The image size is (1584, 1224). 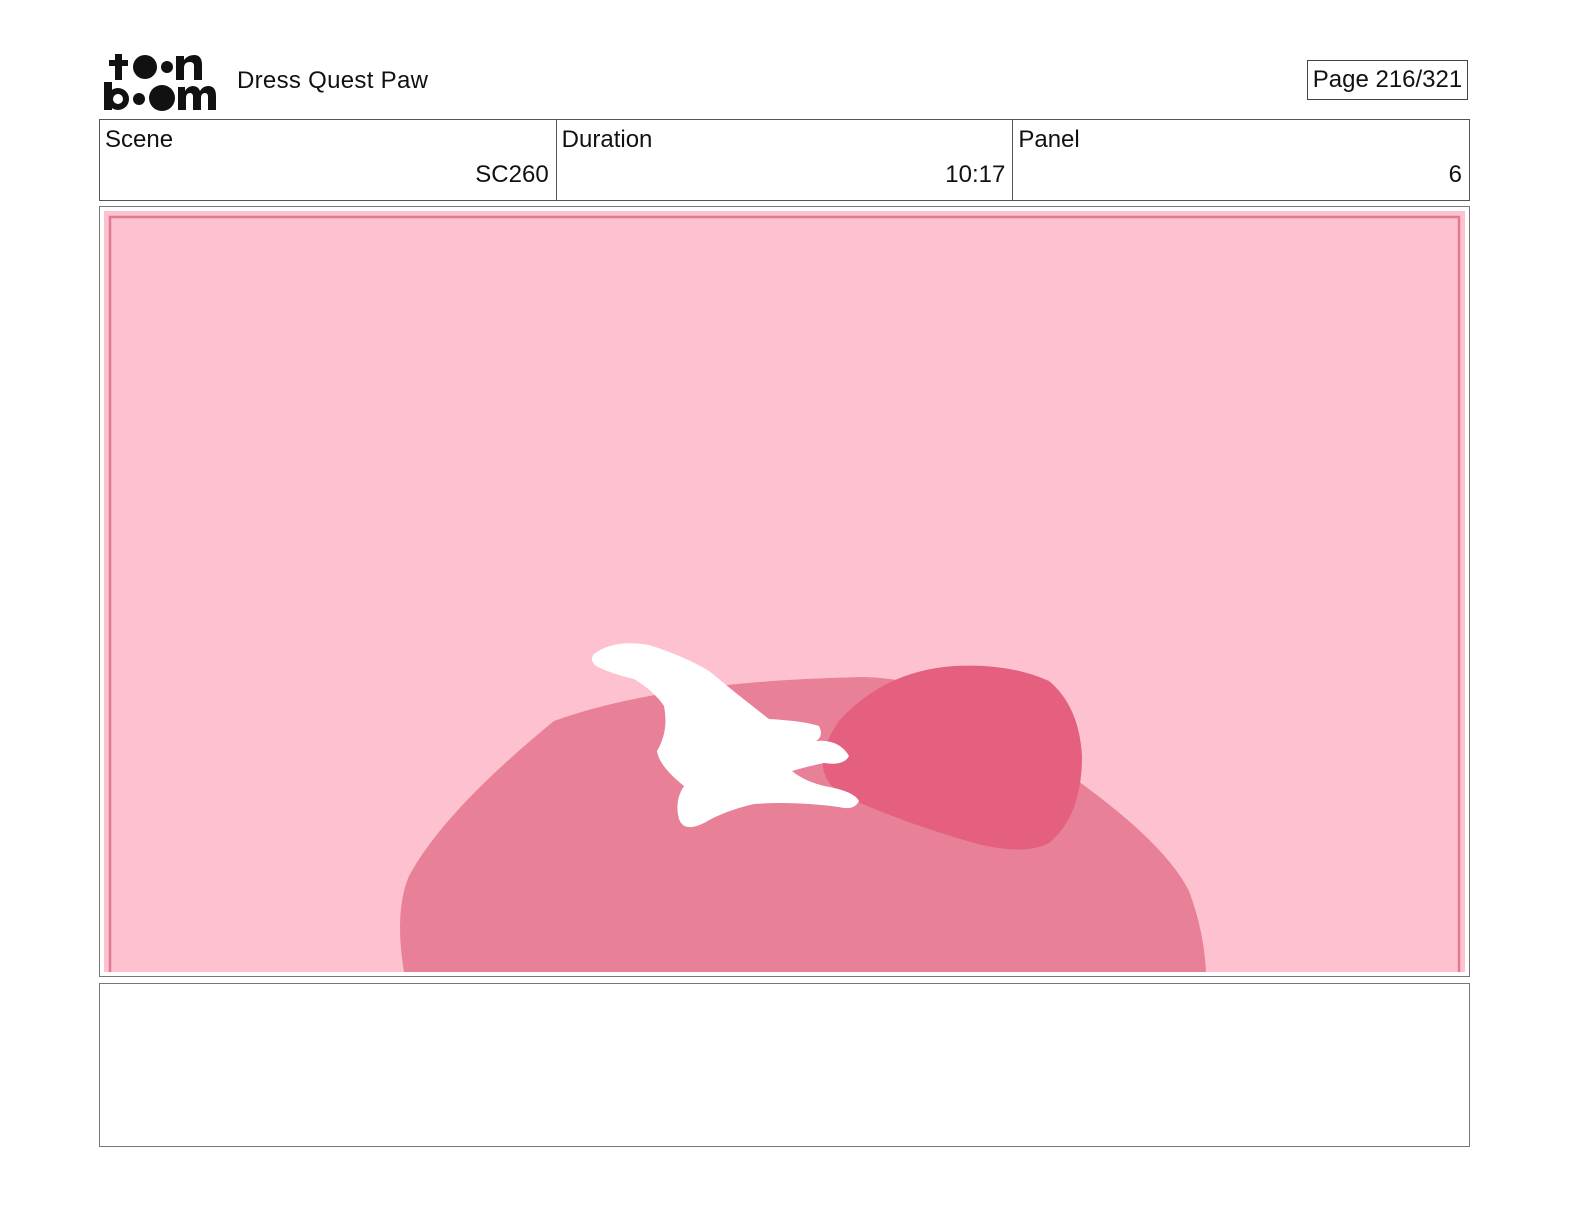 I want to click on scene-cell: Scene SC260, so click(x=328, y=160).